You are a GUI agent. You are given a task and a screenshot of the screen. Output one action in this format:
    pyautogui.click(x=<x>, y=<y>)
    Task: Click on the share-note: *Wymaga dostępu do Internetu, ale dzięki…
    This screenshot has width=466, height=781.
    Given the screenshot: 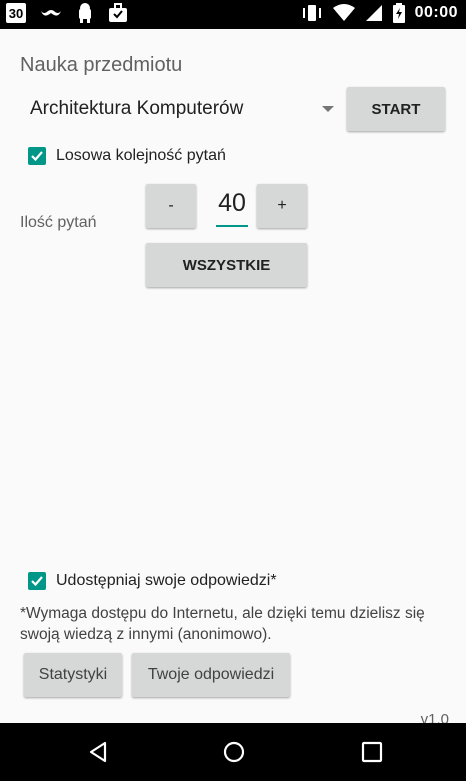 What is the action you would take?
    pyautogui.click(x=222, y=624)
    